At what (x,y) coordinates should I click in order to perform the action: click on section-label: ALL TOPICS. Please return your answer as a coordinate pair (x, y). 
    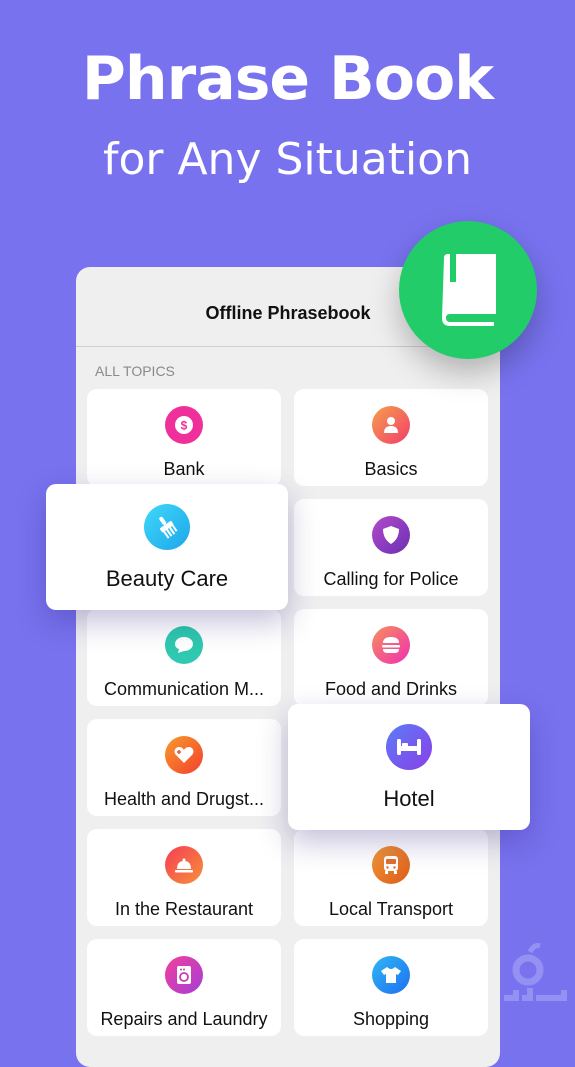
    Looking at the image, I should click on (135, 371).